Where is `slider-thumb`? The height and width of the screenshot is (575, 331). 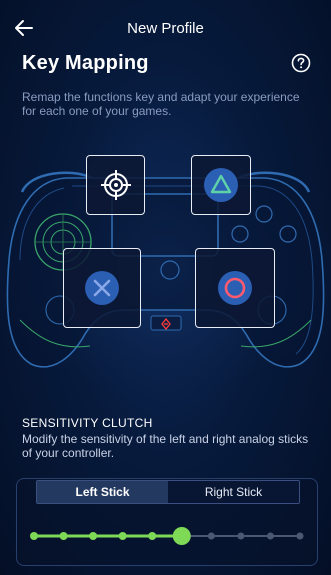
slider-thumb is located at coordinates (181, 536).